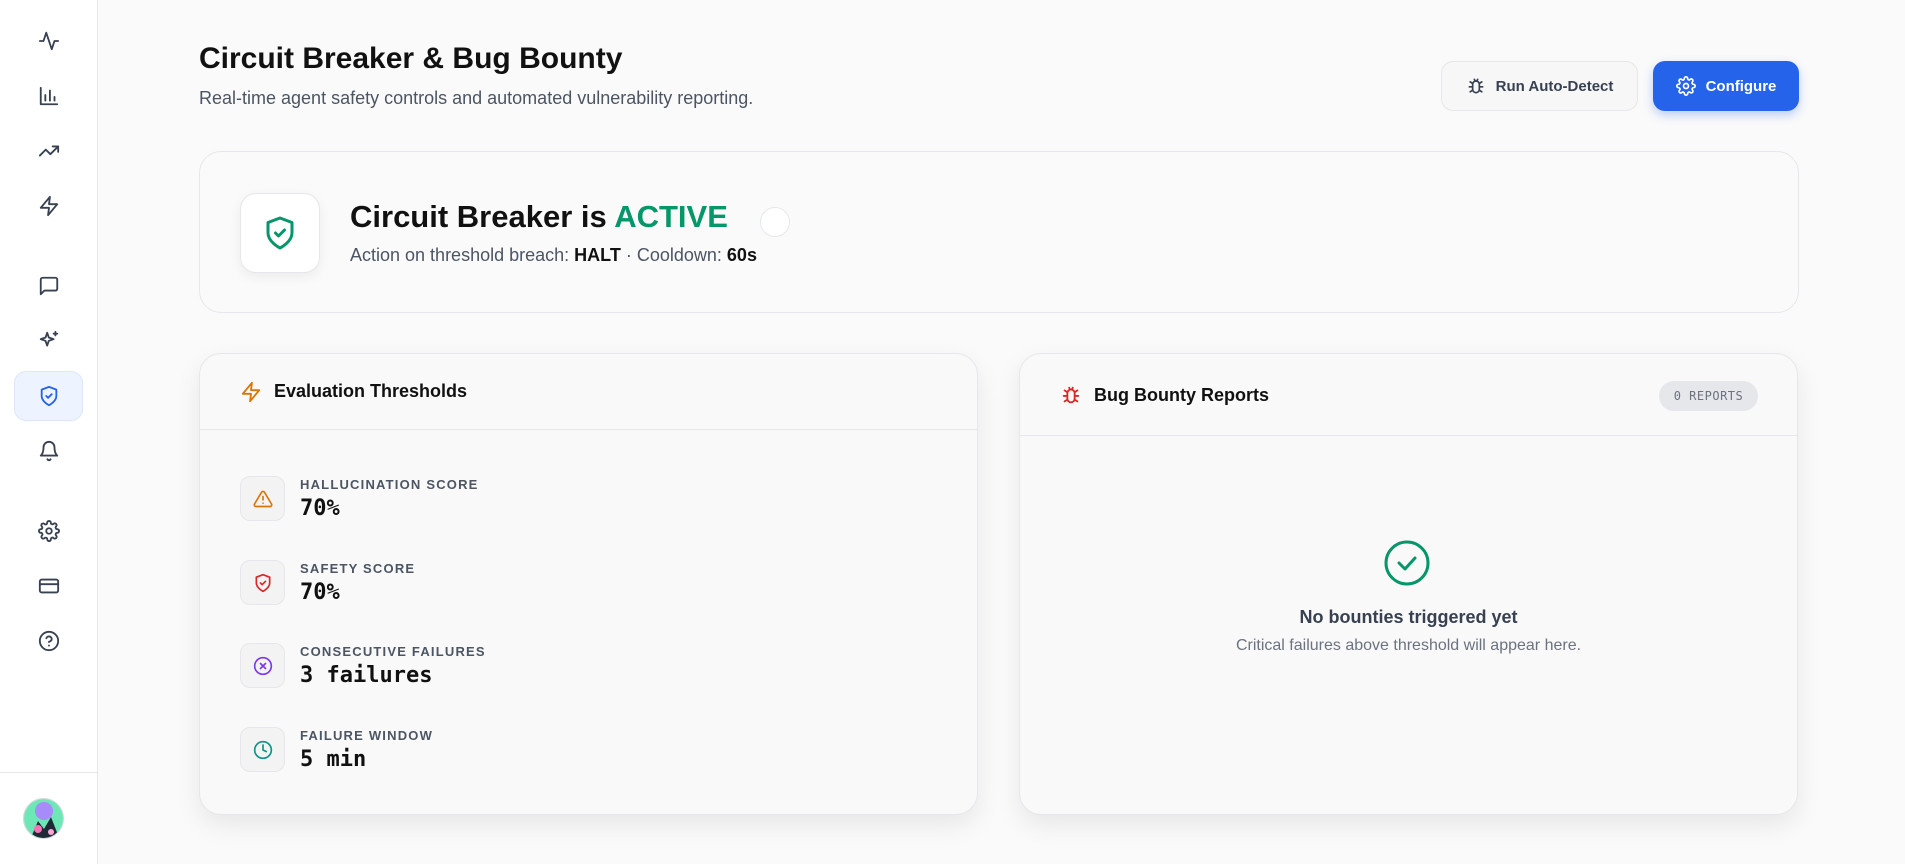 The image size is (1905, 864). I want to click on threshold-label: SAFETY SCORE, so click(358, 568).